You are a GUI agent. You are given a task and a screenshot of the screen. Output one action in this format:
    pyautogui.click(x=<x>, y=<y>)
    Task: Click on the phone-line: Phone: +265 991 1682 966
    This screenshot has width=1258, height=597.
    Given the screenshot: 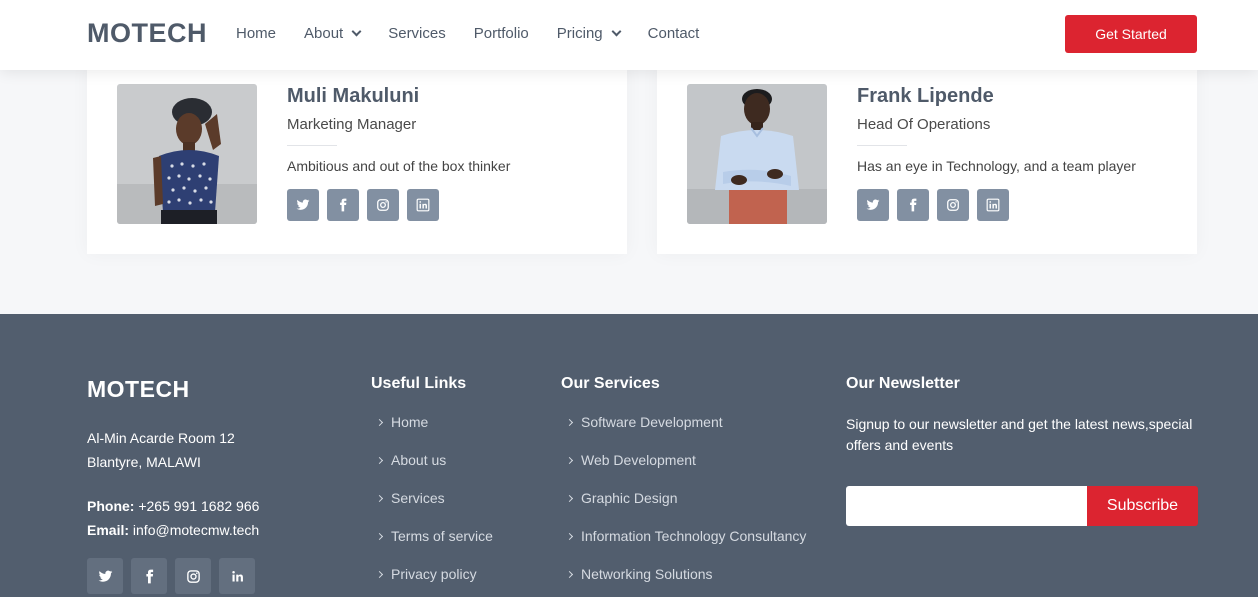 What is the action you would take?
    pyautogui.click(x=173, y=506)
    